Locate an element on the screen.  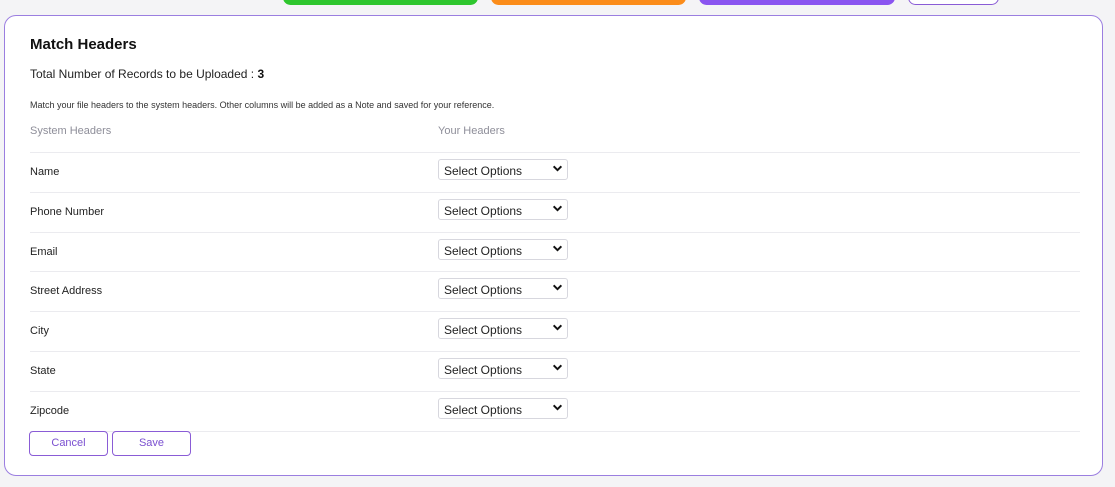
header-select-state: Select Options is located at coordinates (503, 368).